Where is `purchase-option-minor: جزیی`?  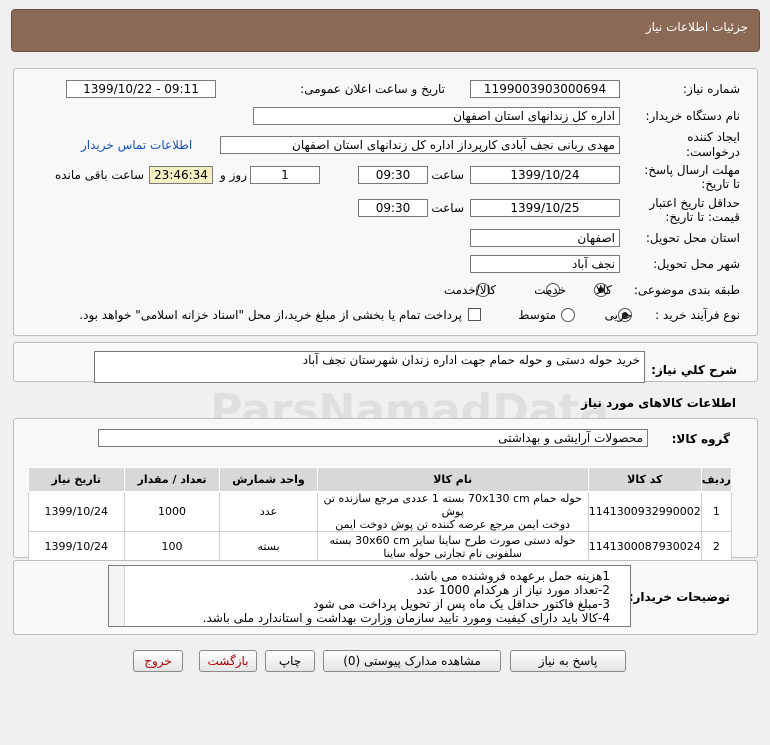 purchase-option-minor: جزیی is located at coordinates (618, 315).